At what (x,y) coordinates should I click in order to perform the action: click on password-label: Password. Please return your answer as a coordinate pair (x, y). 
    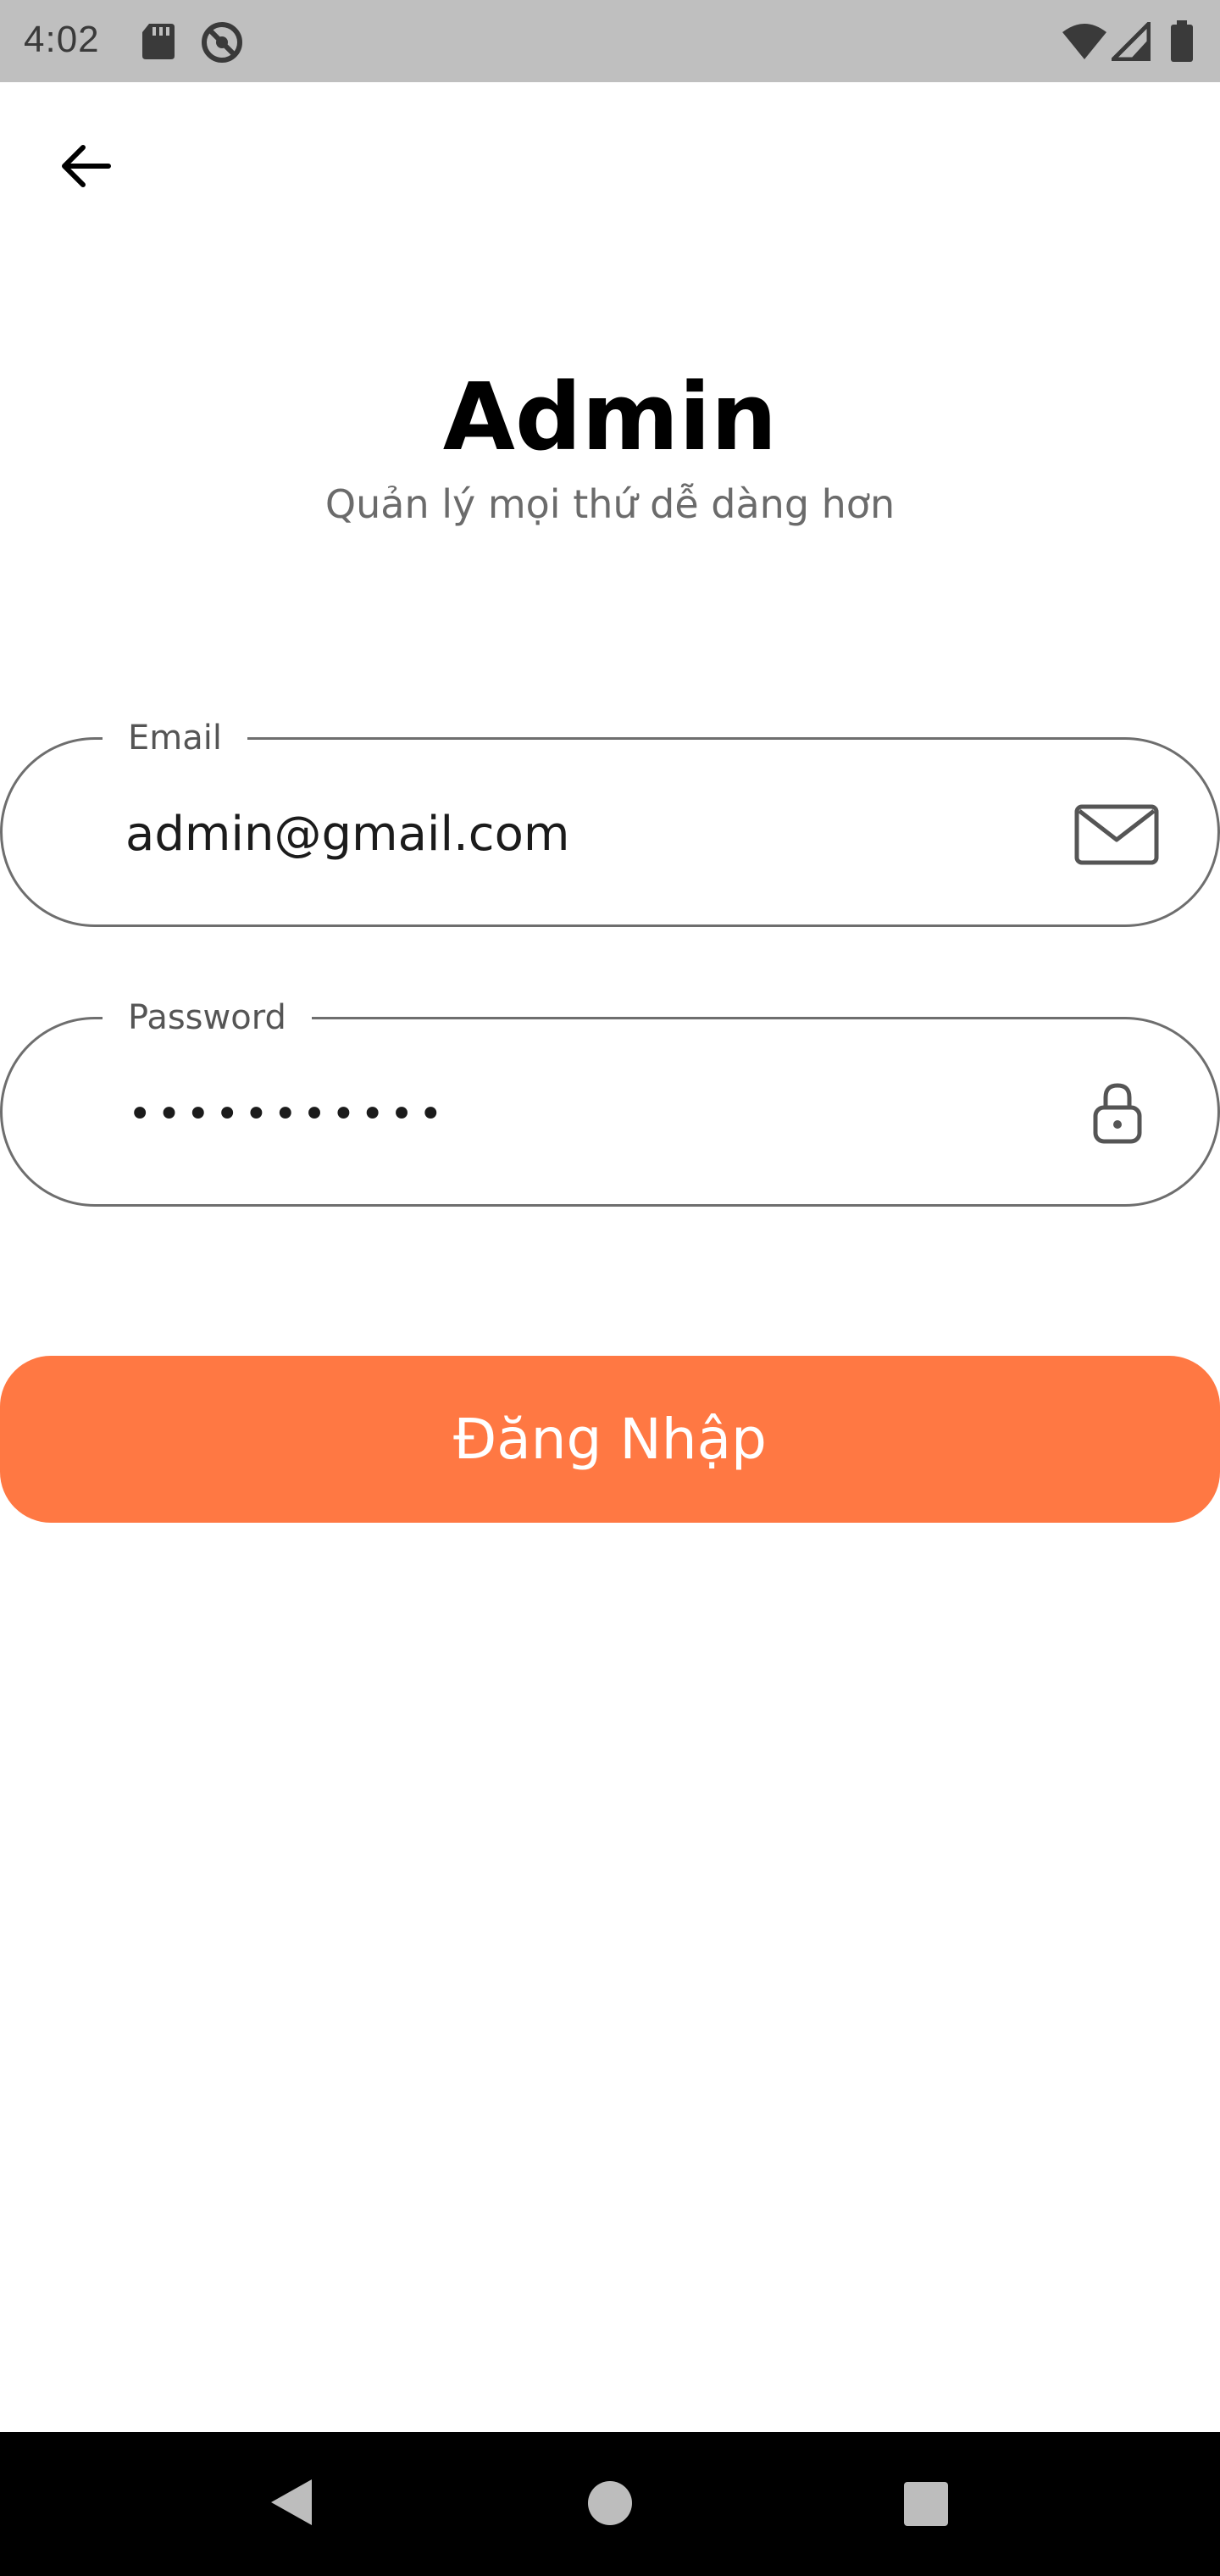
    Looking at the image, I should click on (207, 1018).